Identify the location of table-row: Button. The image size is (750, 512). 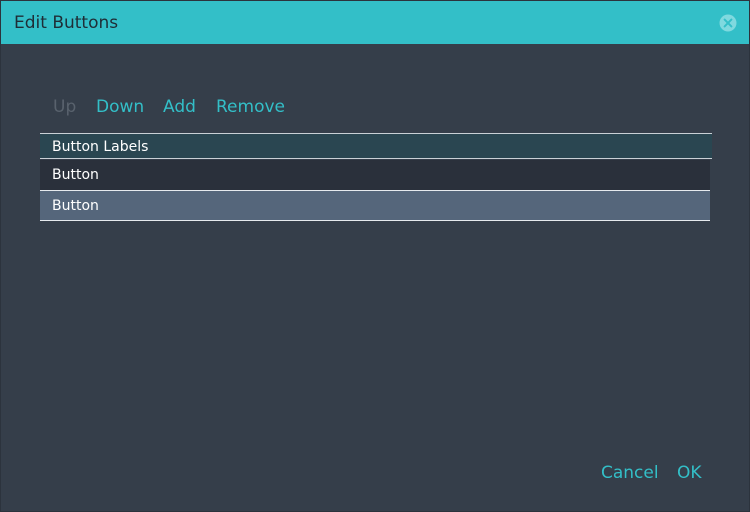
(375, 175).